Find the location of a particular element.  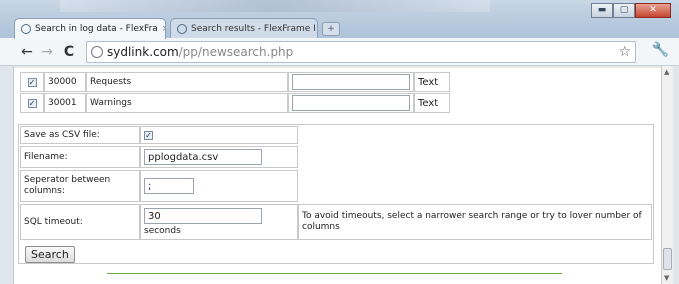

address-bar: sydlink.com /pp/newsearch.php ☆ is located at coordinates (361, 51).